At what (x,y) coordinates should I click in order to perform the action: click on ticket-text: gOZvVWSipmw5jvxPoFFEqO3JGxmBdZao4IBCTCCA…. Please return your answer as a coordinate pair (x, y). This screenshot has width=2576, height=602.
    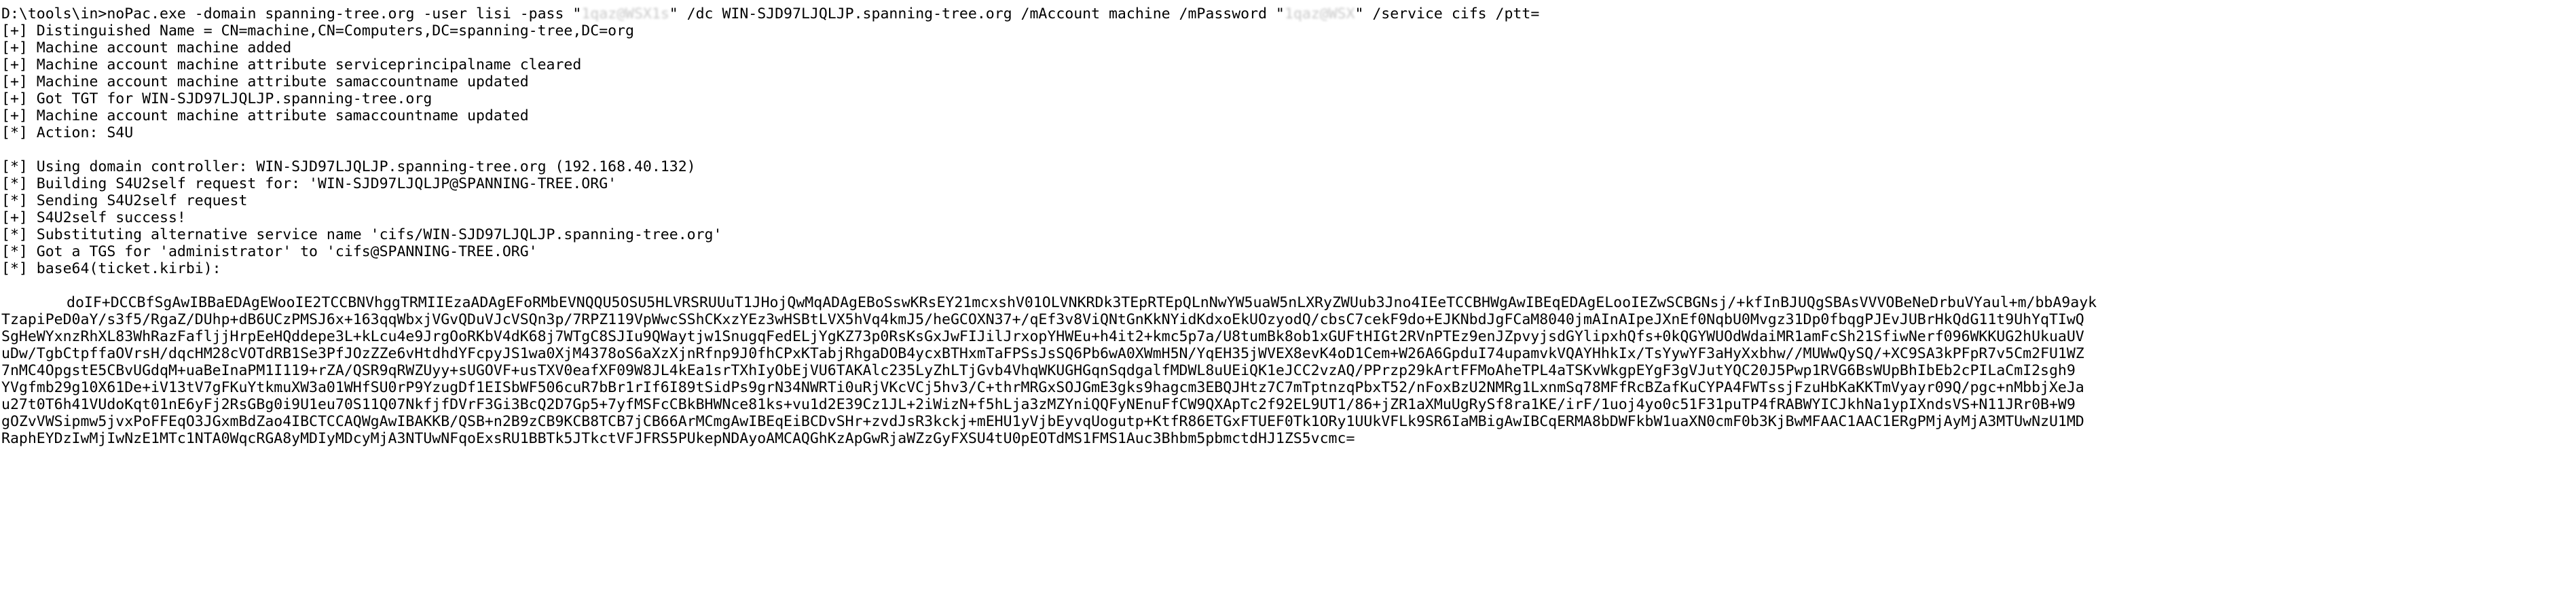
    Looking at the image, I should click on (1042, 421).